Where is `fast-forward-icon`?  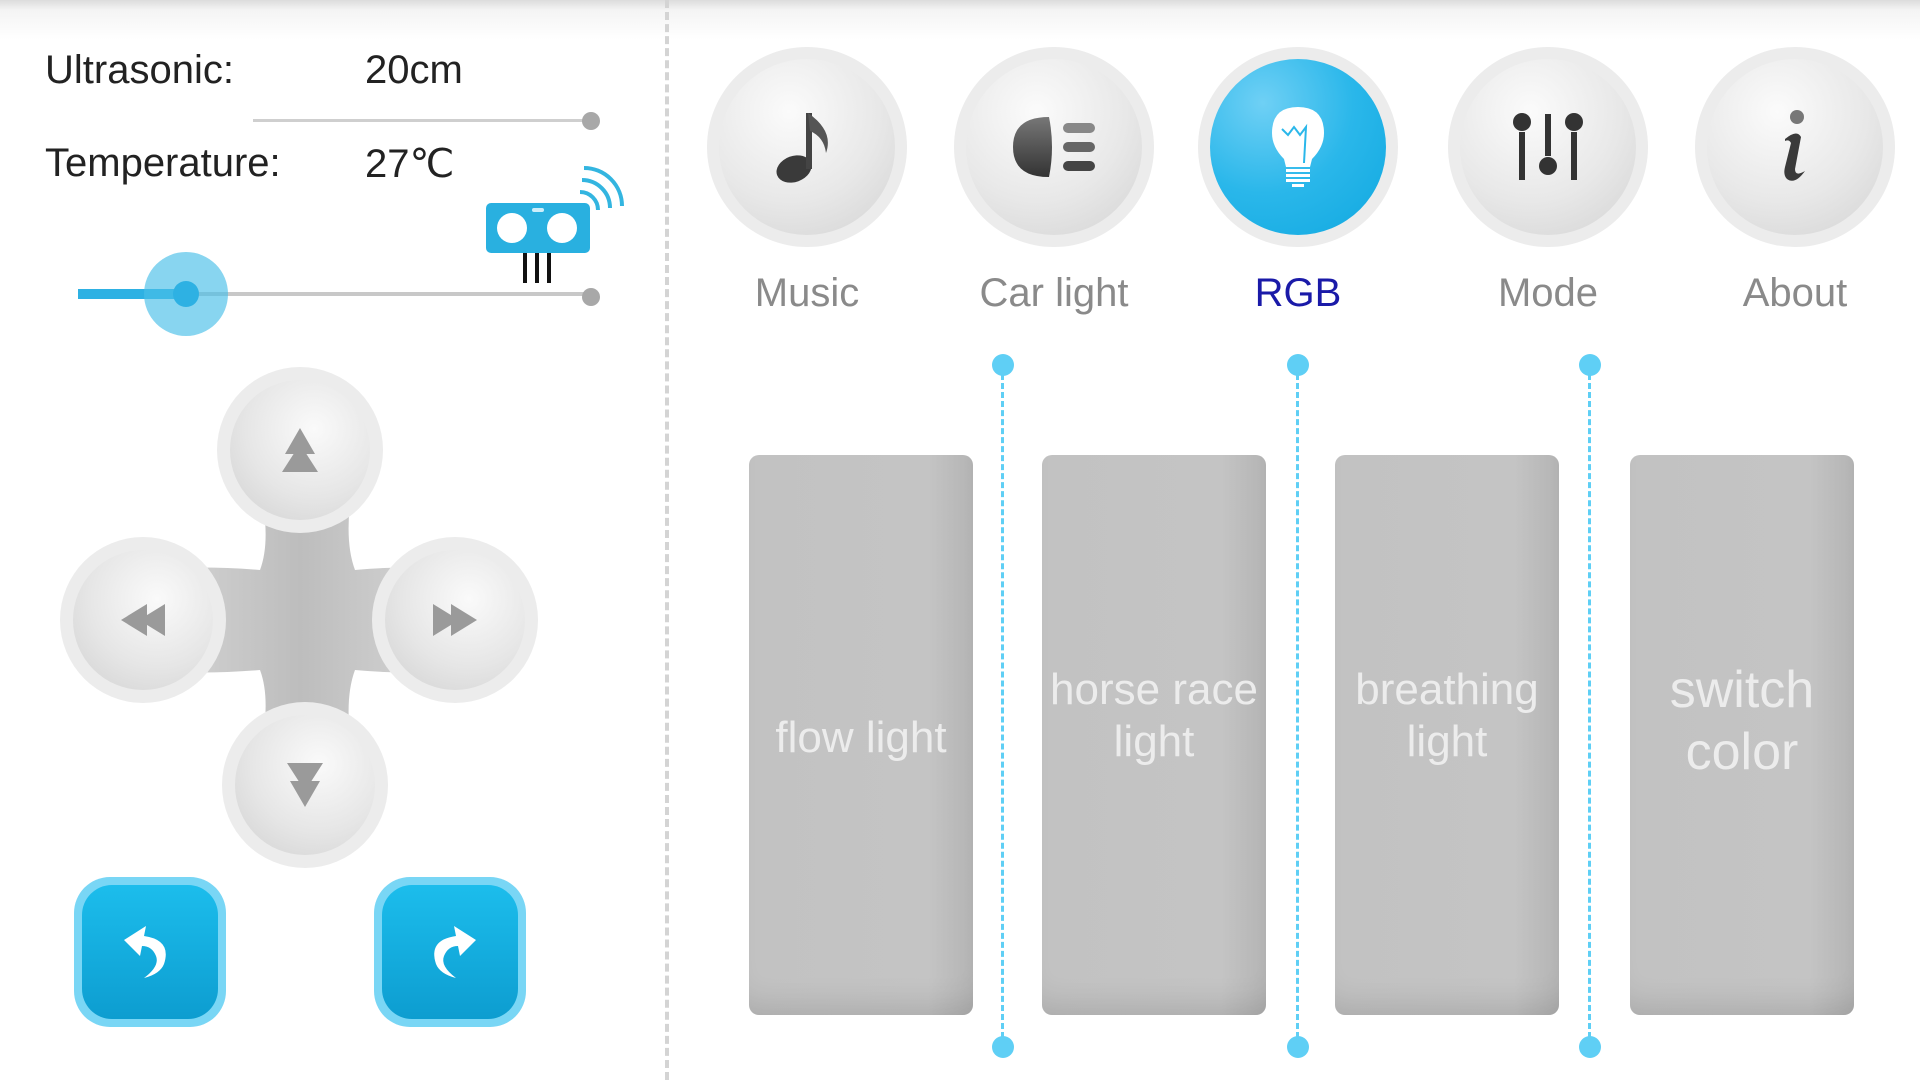
fast-forward-icon is located at coordinates (455, 620).